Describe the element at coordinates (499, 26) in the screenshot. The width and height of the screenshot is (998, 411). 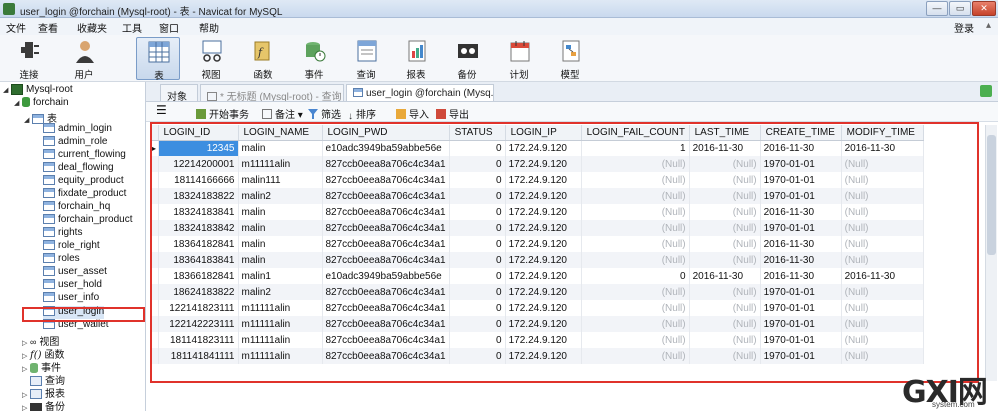
I see `menu-bar: 文件 查看 收藏夹 工具 窗口 帮助 登录 ▴` at that location.